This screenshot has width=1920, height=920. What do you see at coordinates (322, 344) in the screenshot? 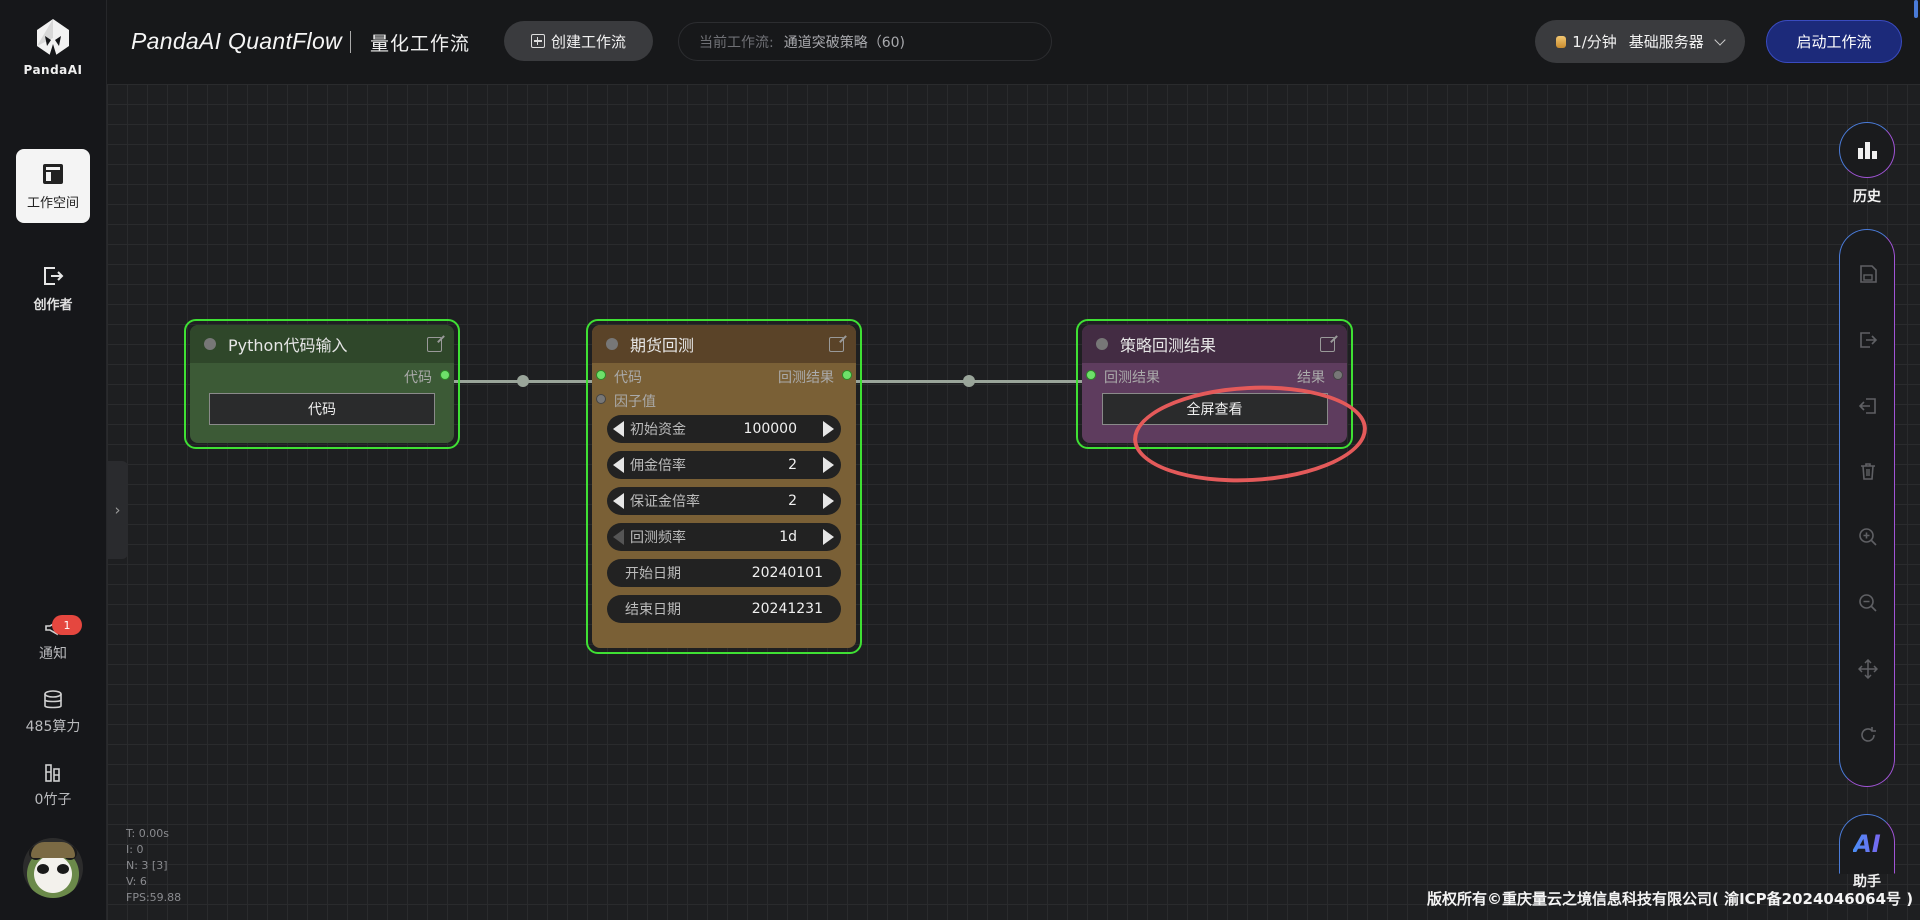
I see `node-header: Python代码输入` at bounding box center [322, 344].